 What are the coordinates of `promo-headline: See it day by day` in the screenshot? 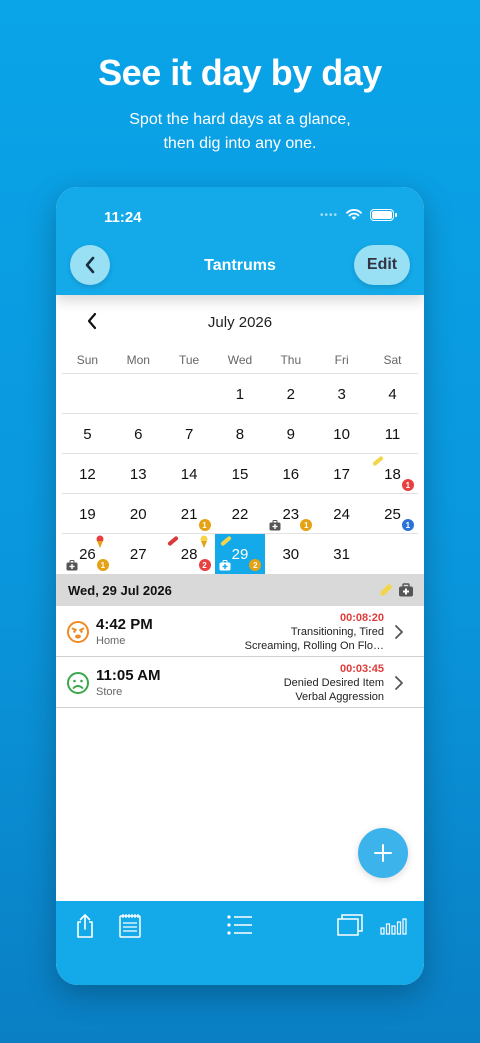 It's located at (240, 72).